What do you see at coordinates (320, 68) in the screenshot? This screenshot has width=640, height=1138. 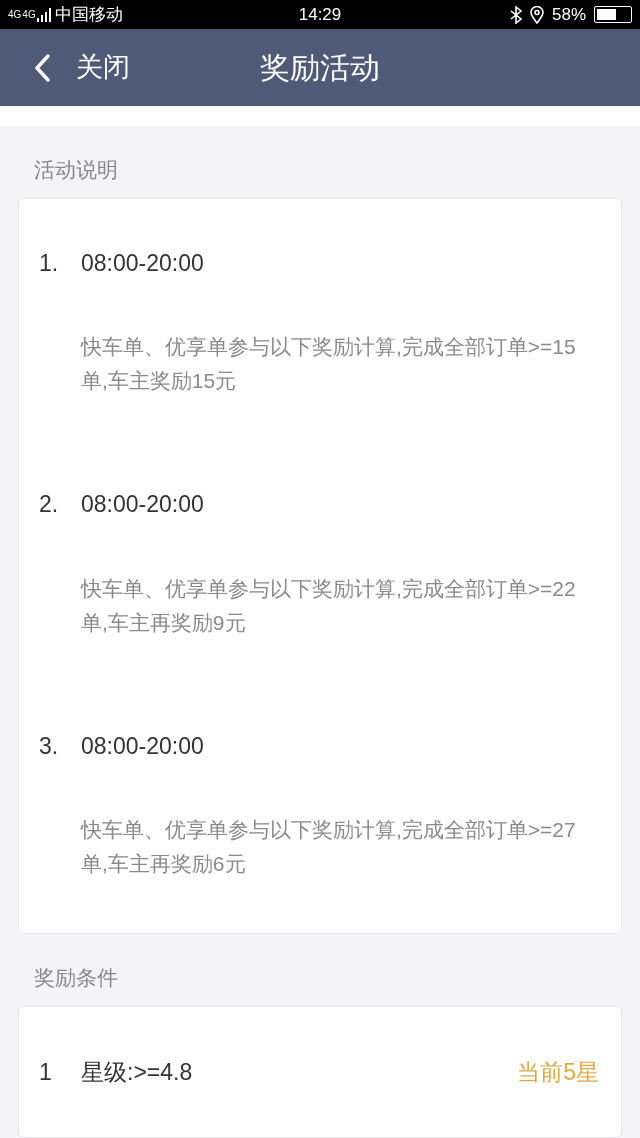 I see `page-title: 奖励活动` at bounding box center [320, 68].